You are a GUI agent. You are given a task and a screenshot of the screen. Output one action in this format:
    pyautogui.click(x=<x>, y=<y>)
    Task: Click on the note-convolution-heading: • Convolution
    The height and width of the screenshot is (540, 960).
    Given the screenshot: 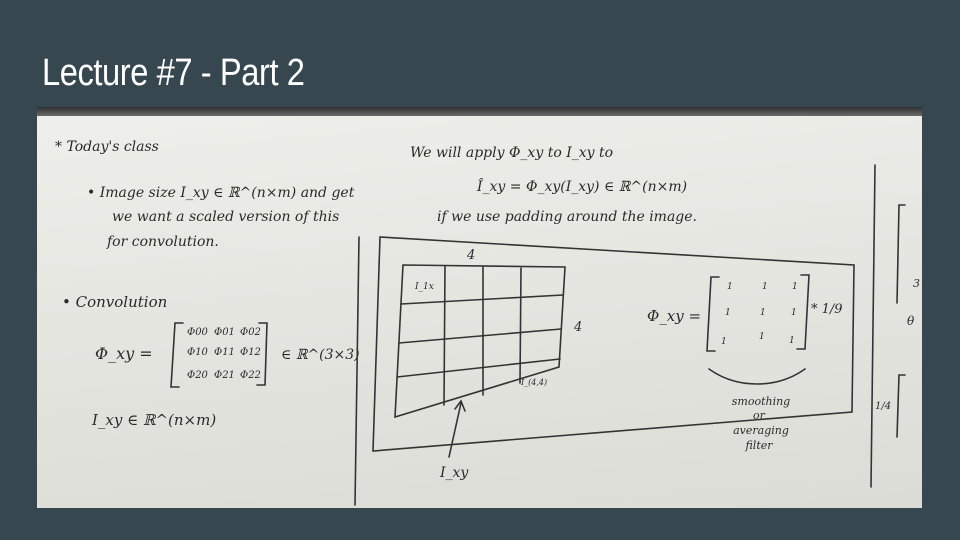 What is the action you would take?
    pyautogui.click(x=114, y=302)
    